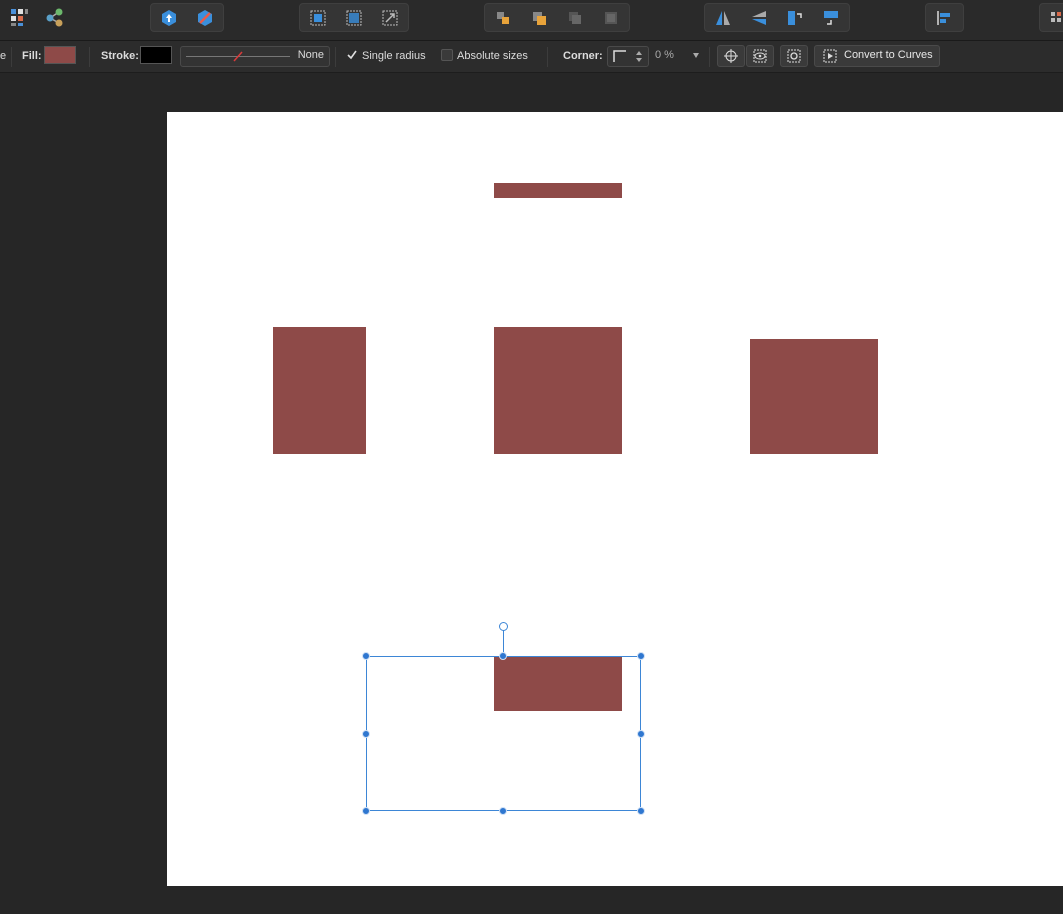  Describe the element at coordinates (628, 56) in the screenshot. I see `corner-type-selector` at that location.